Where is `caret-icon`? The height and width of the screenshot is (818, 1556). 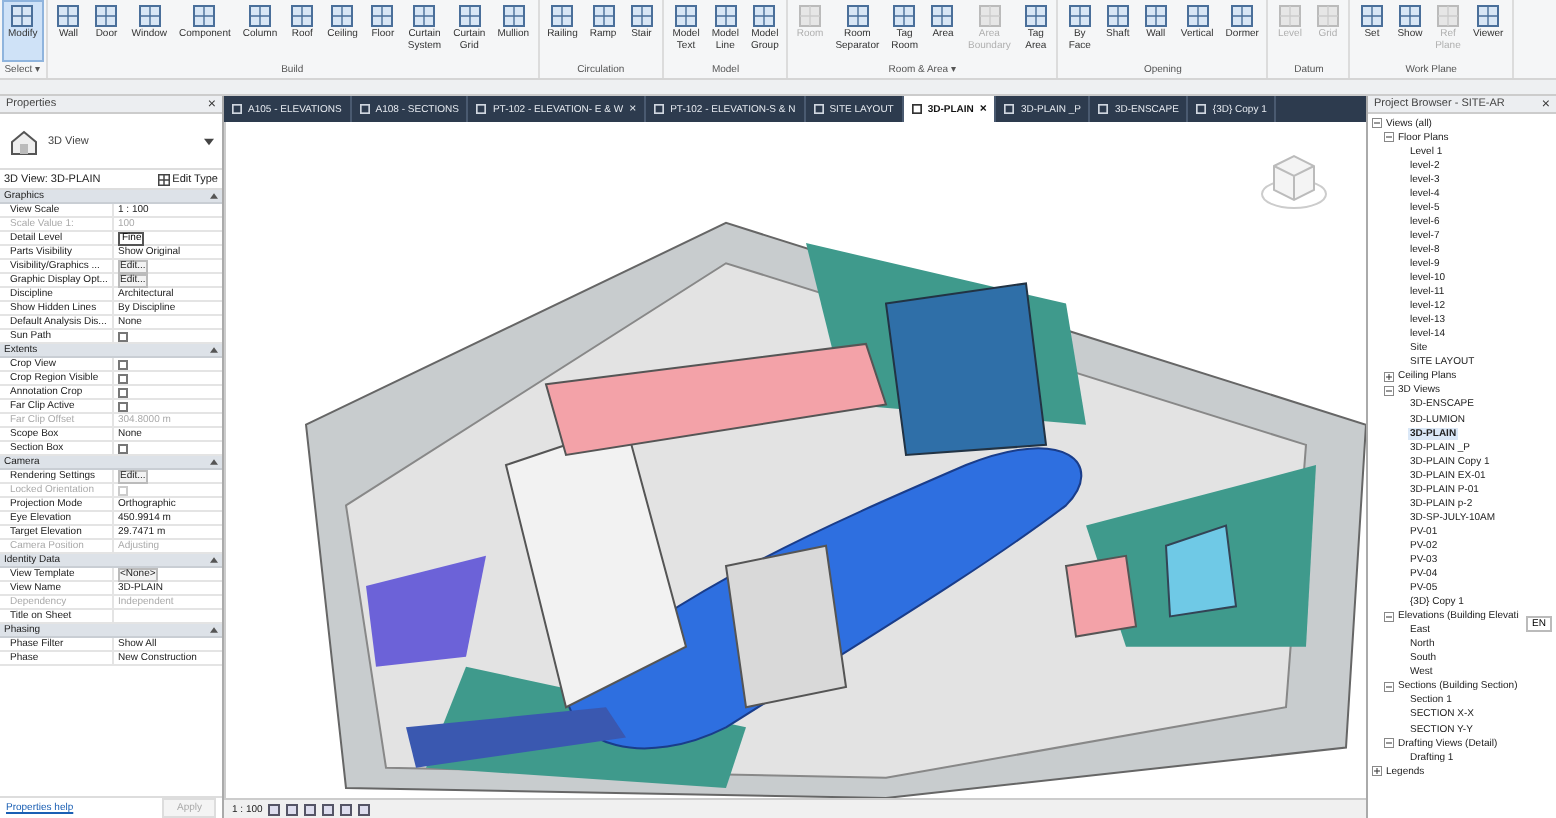
caret-icon is located at coordinates (209, 141).